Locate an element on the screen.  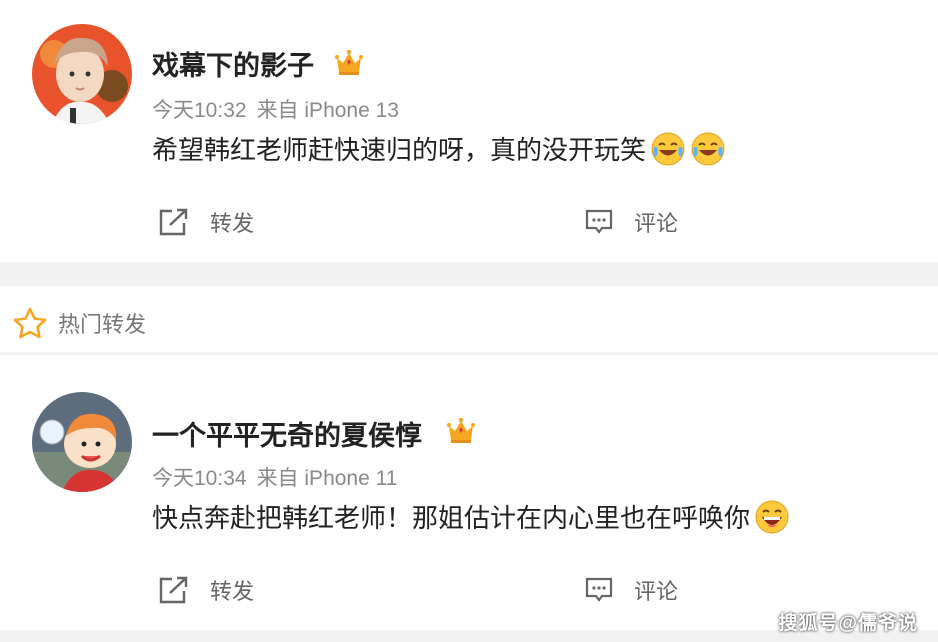
hot-repost-label: 热门转发 is located at coordinates (102, 324).